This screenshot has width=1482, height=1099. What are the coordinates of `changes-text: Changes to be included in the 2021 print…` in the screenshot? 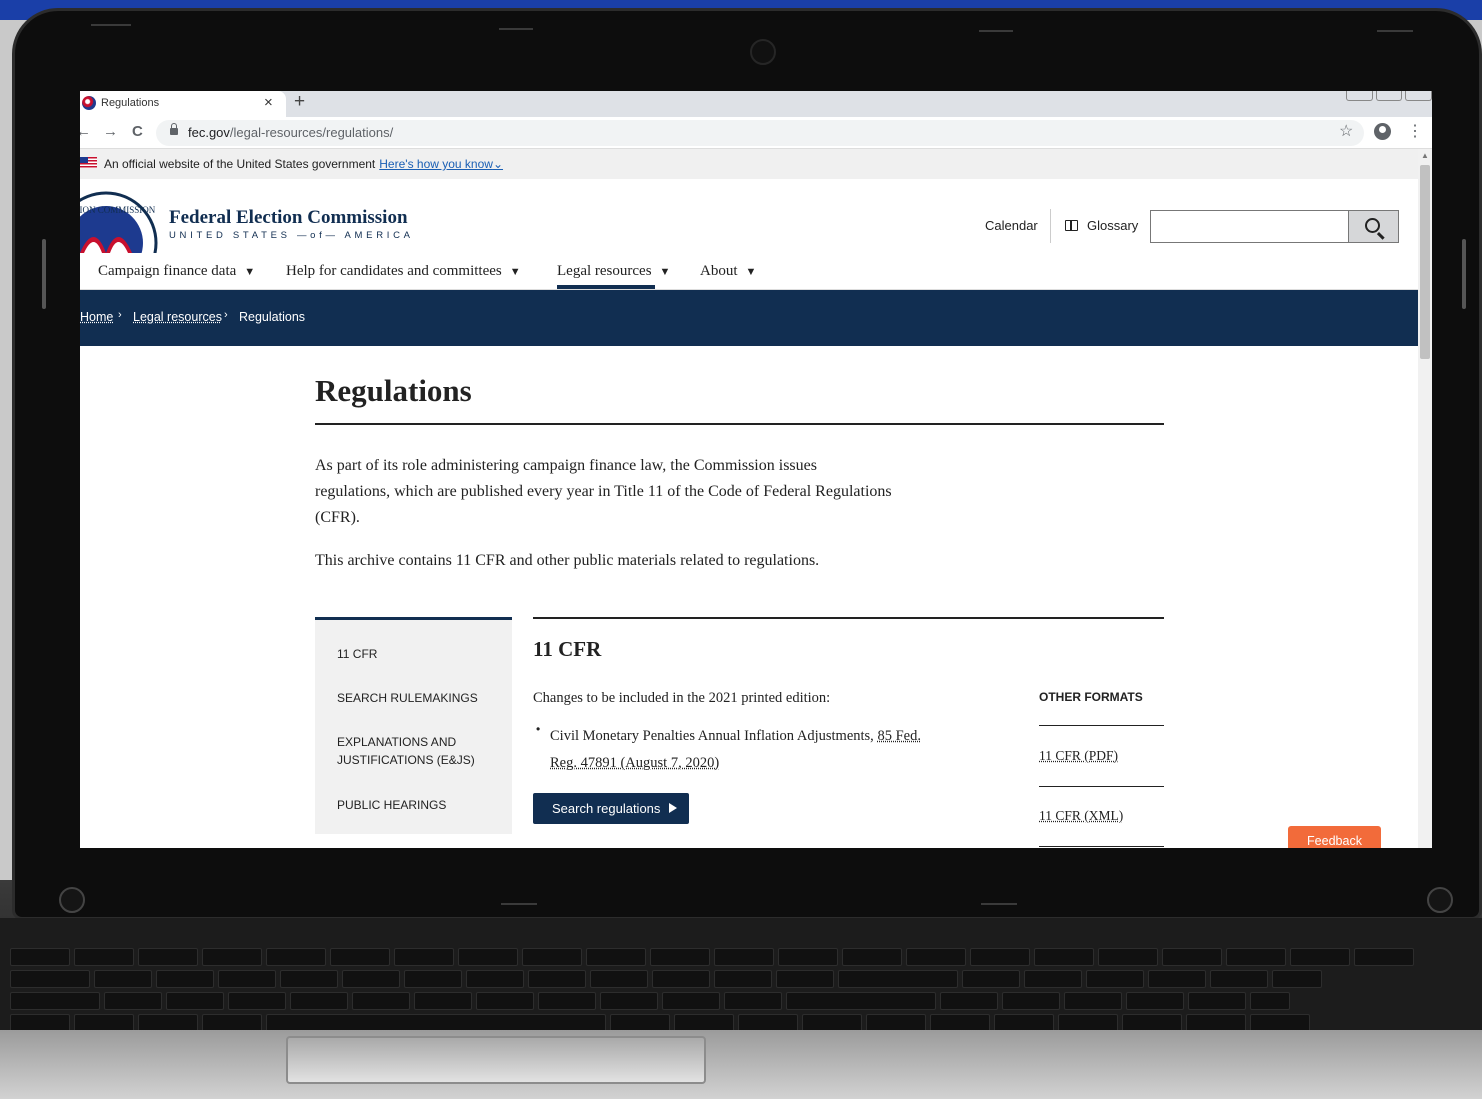 It's located at (682, 698).